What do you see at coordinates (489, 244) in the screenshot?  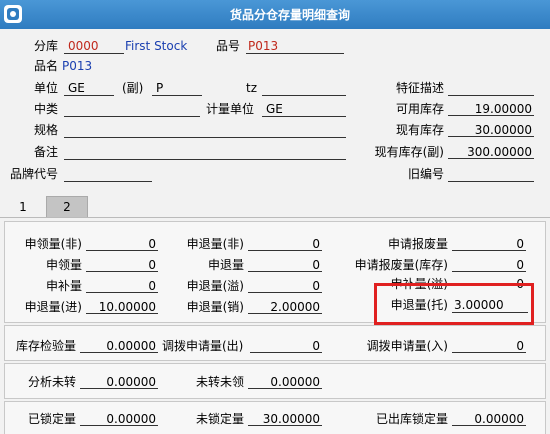 I see `scrap-field: 0` at bounding box center [489, 244].